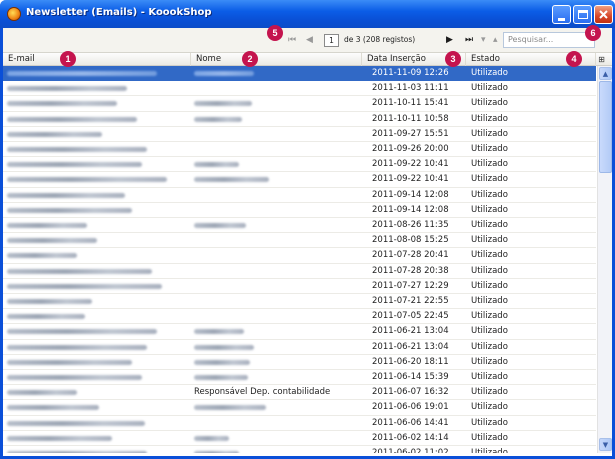  What do you see at coordinates (299, 286) in the screenshot?
I see `table-row: 2011-07-27 12:29 Utilizado` at bounding box center [299, 286].